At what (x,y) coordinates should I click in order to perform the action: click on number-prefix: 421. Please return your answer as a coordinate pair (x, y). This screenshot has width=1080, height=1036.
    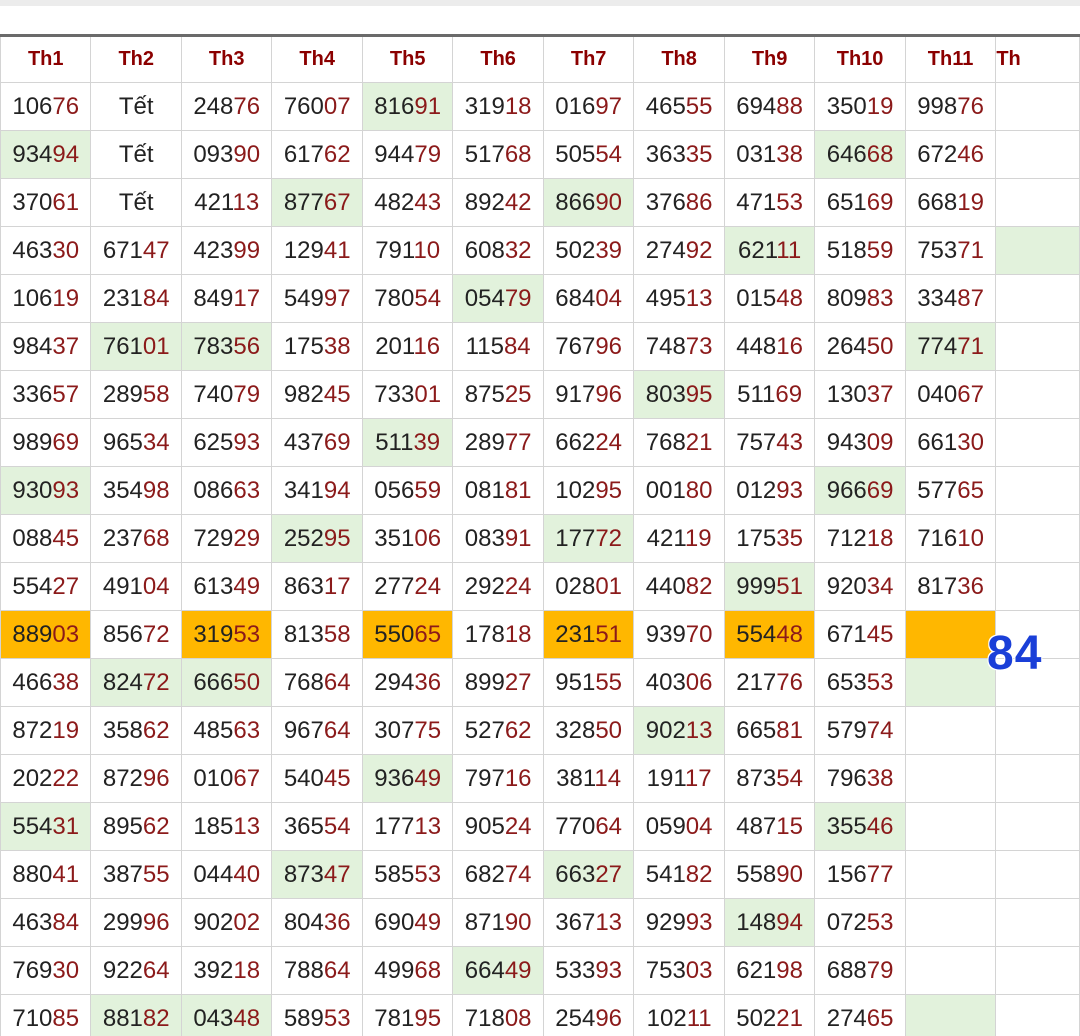
    Looking at the image, I should click on (665, 538).